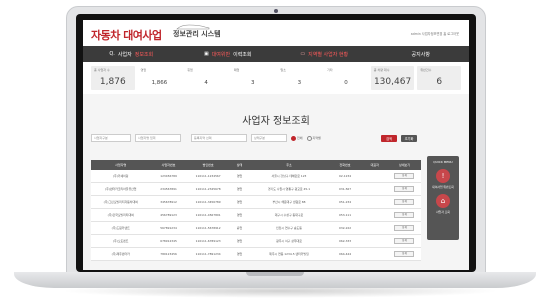  I want to click on site-header: 자동차 대여사업 정보관리 시스템 admin 사업자정보변경 홈 로그아웃, so click(276, 33).